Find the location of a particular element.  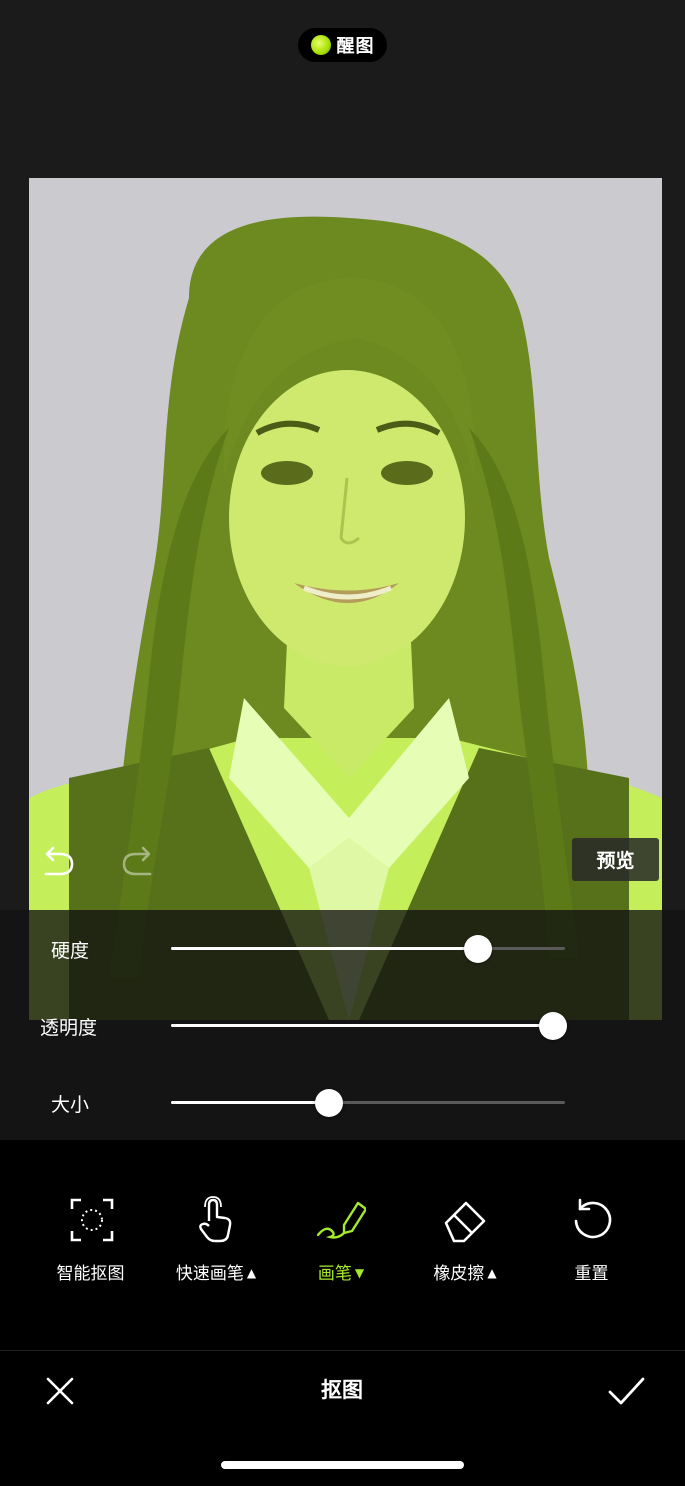

opacity-slider is located at coordinates (369, 1026).